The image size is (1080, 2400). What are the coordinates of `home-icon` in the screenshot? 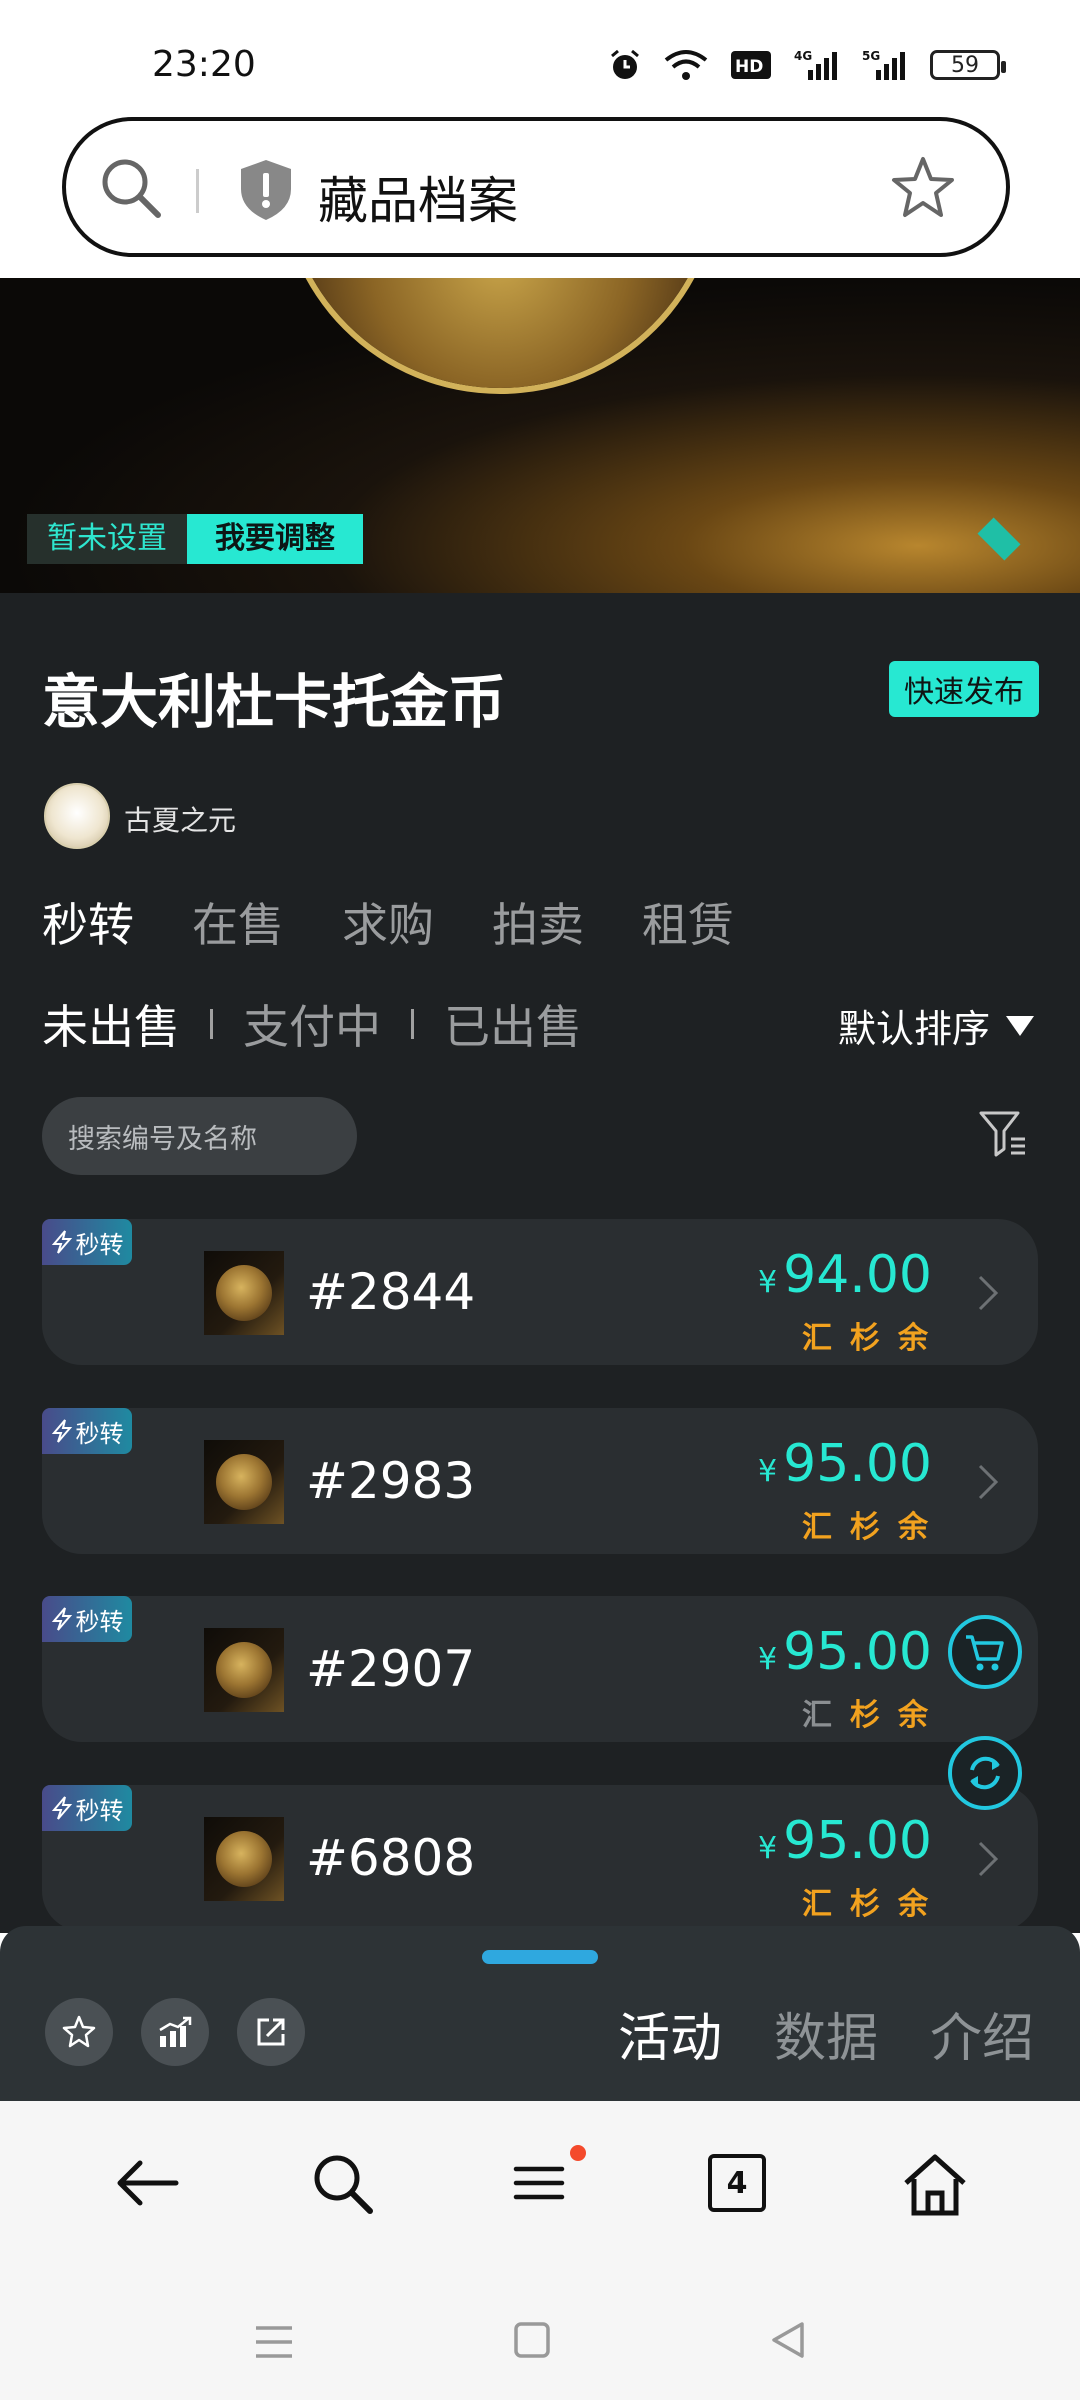 It's located at (935, 2185).